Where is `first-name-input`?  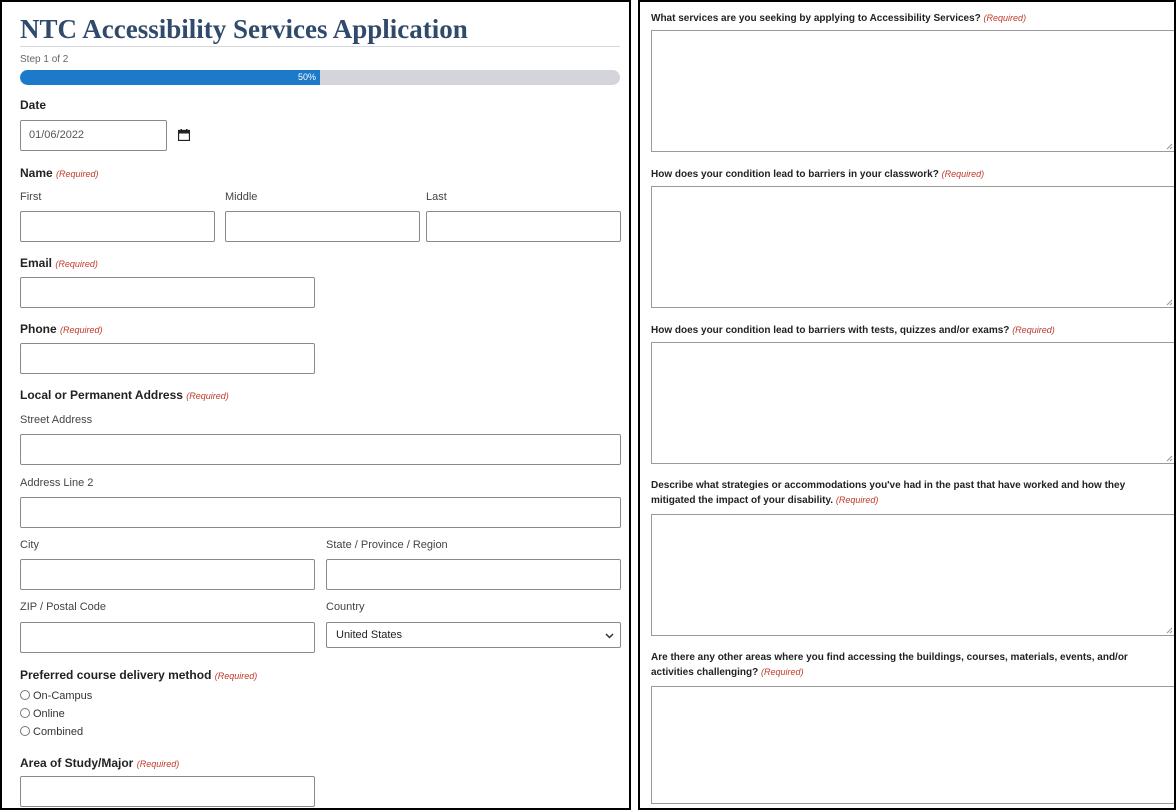
first-name-input is located at coordinates (117, 226).